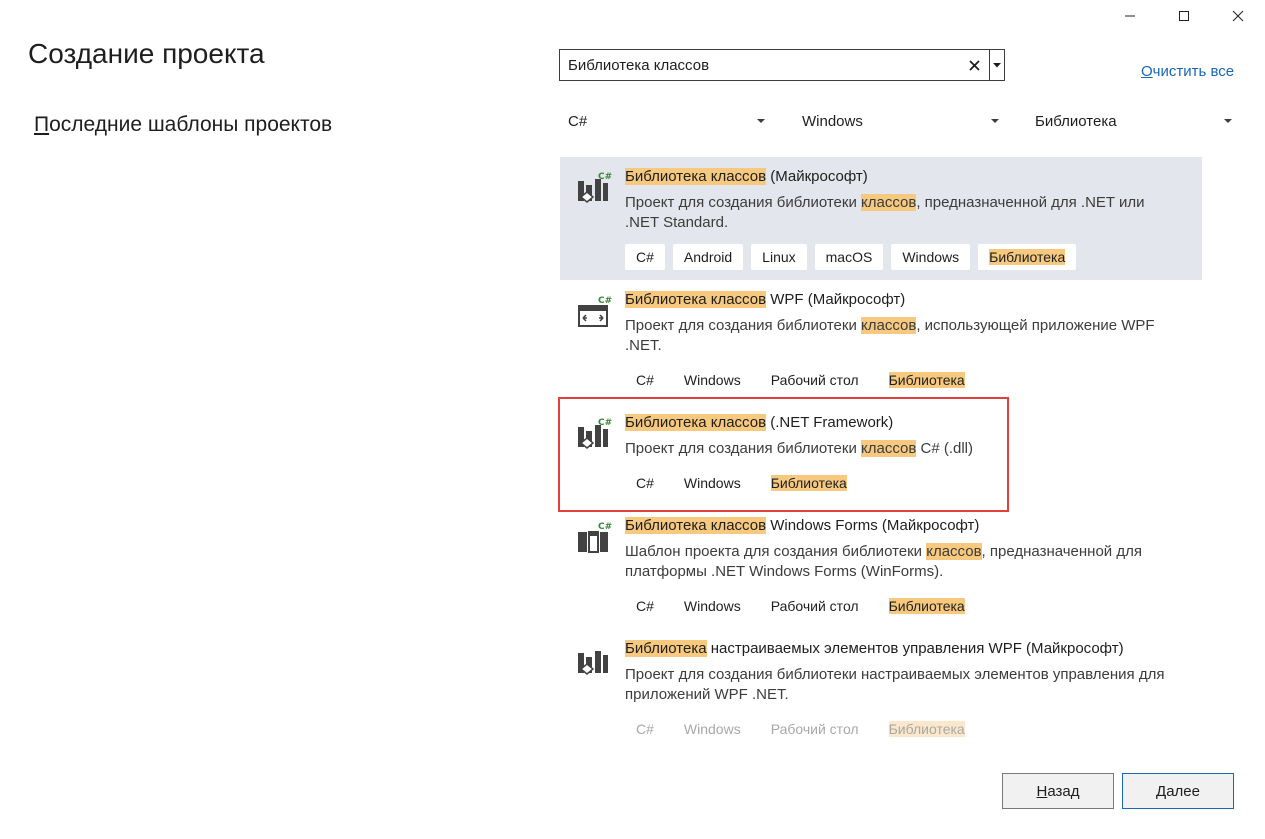 This screenshot has height=839, width=1265. What do you see at coordinates (595, 311) in the screenshot?
I see `wpf-library-icon: C#` at bounding box center [595, 311].